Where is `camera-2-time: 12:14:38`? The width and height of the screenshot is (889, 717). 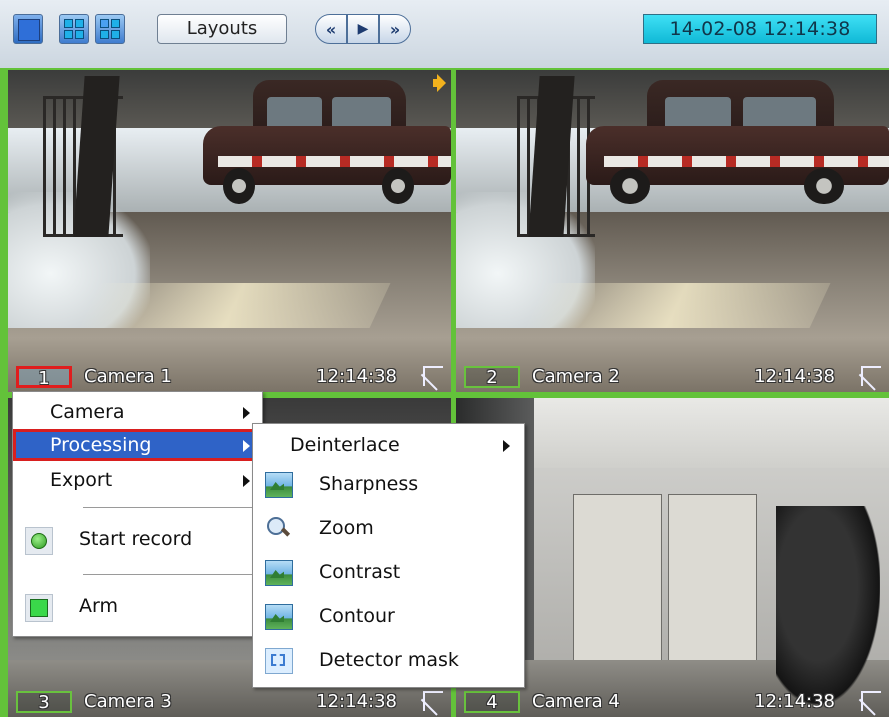
camera-2-time: 12:14:38 is located at coordinates (794, 376).